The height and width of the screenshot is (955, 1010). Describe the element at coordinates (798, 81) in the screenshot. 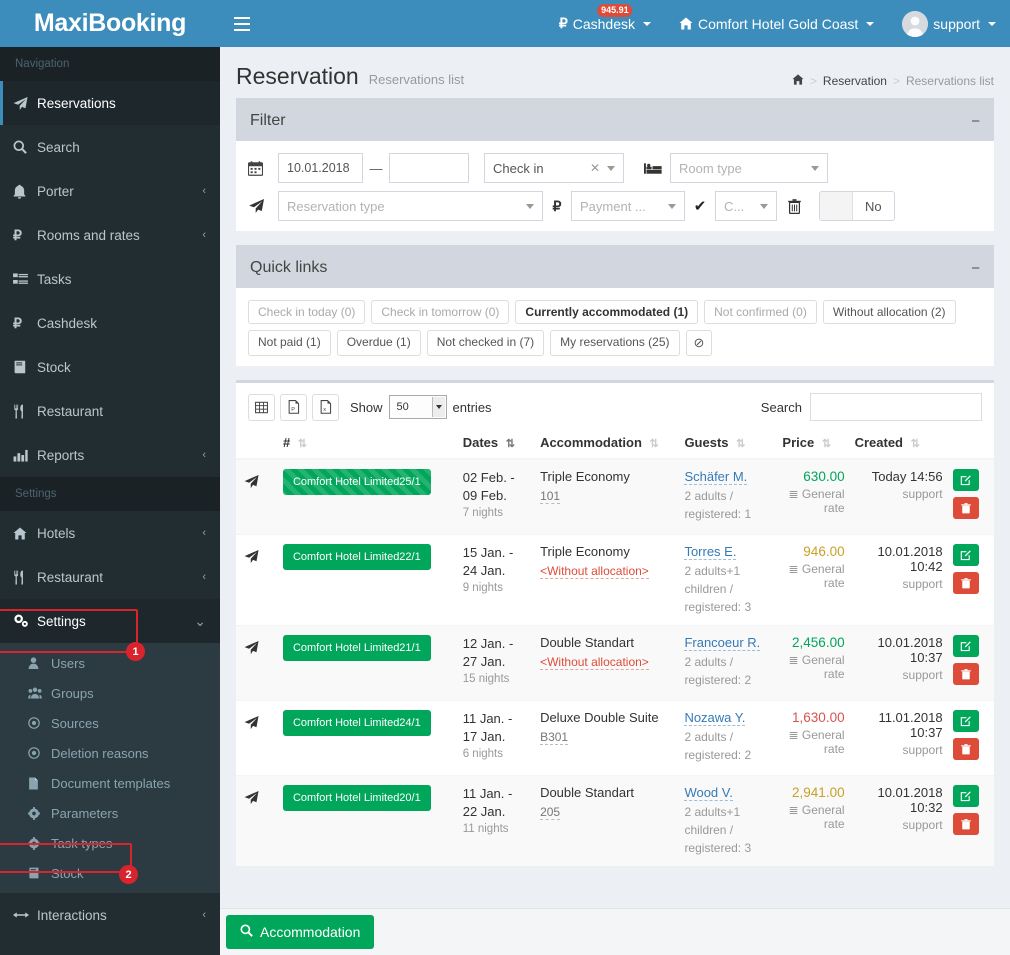

I see `home-icon` at that location.